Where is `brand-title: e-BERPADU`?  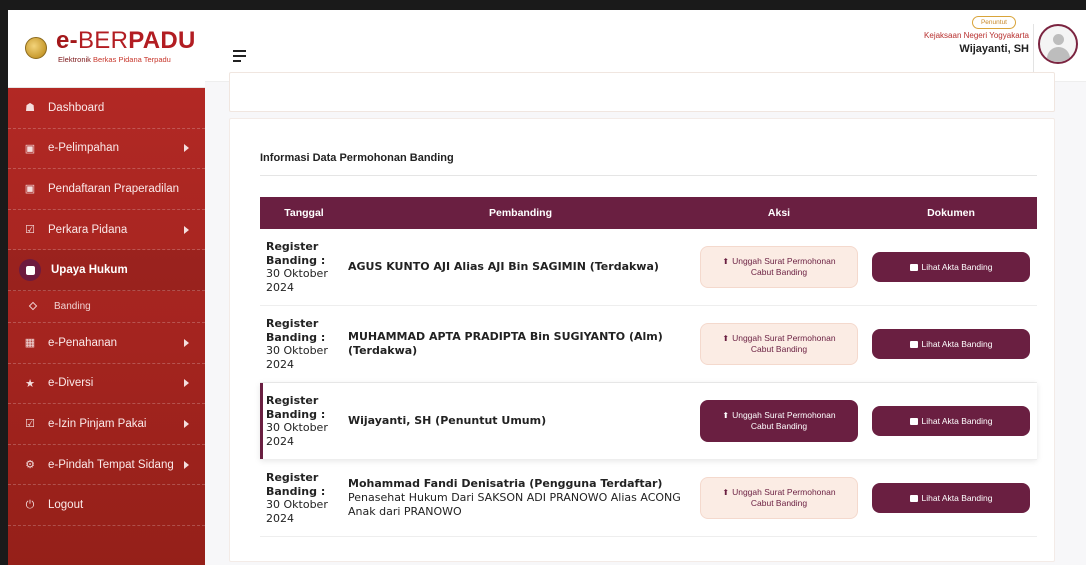 brand-title: e-BERPADU is located at coordinates (126, 40).